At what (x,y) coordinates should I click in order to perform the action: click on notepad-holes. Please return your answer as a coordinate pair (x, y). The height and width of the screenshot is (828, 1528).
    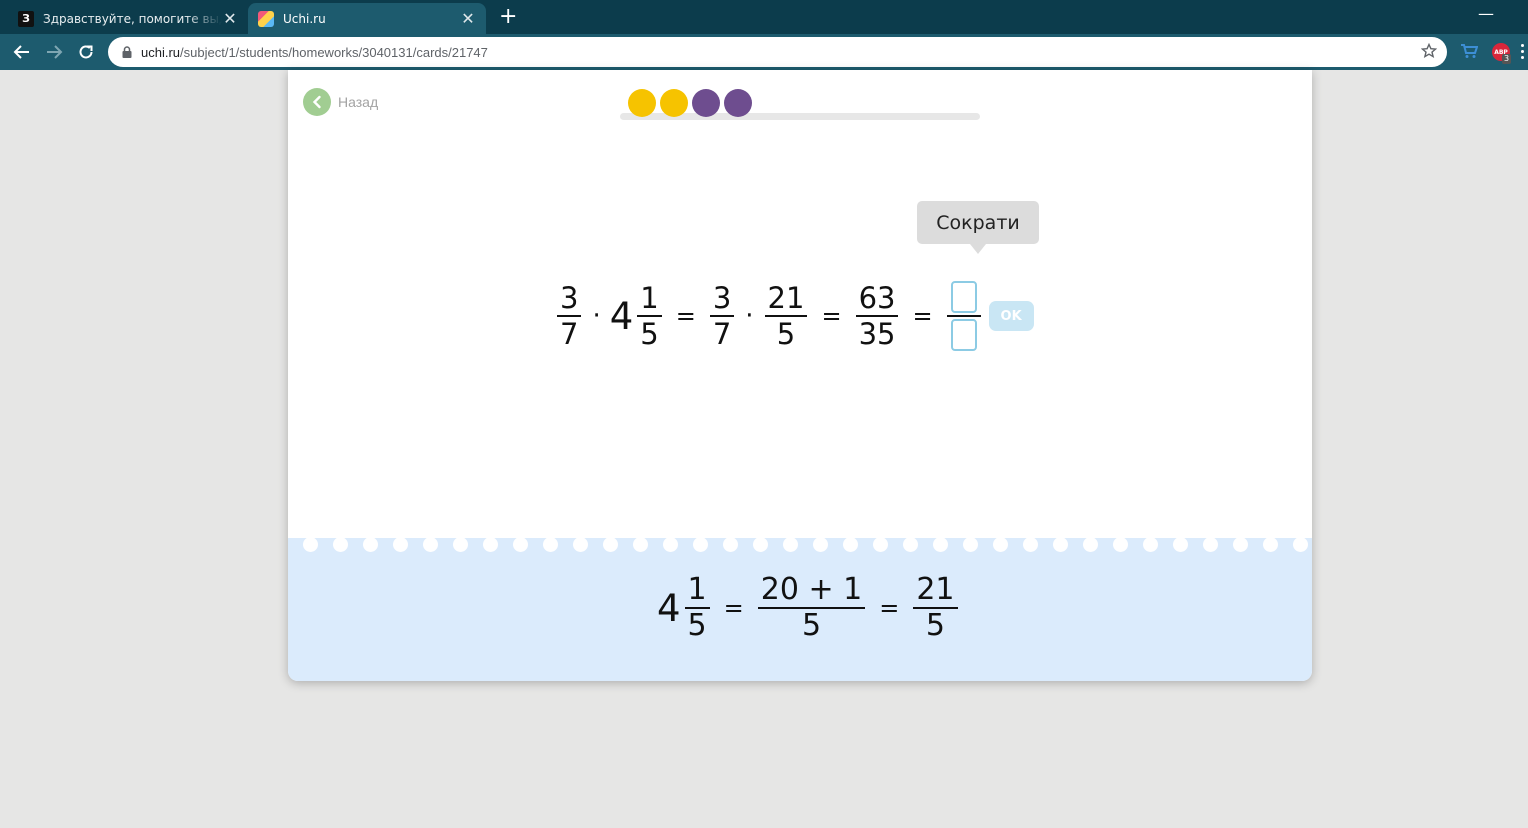
    Looking at the image, I should click on (800, 542).